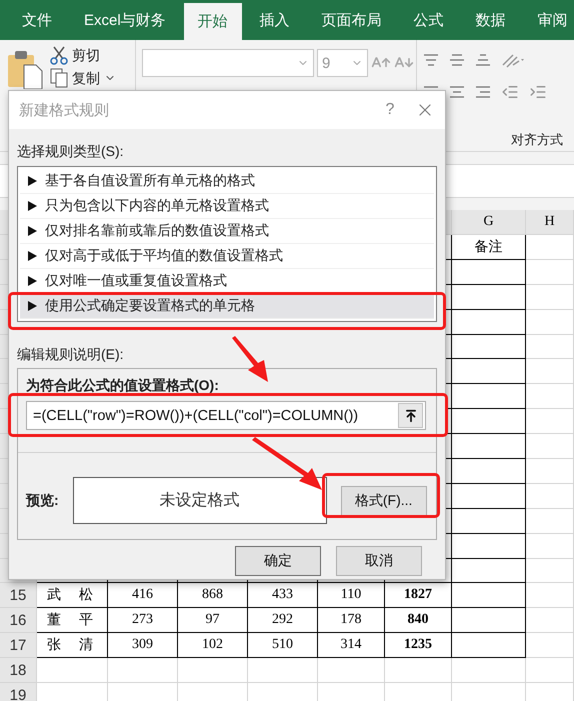 This screenshot has width=574, height=701. I want to click on table-cell: 97, so click(213, 621).